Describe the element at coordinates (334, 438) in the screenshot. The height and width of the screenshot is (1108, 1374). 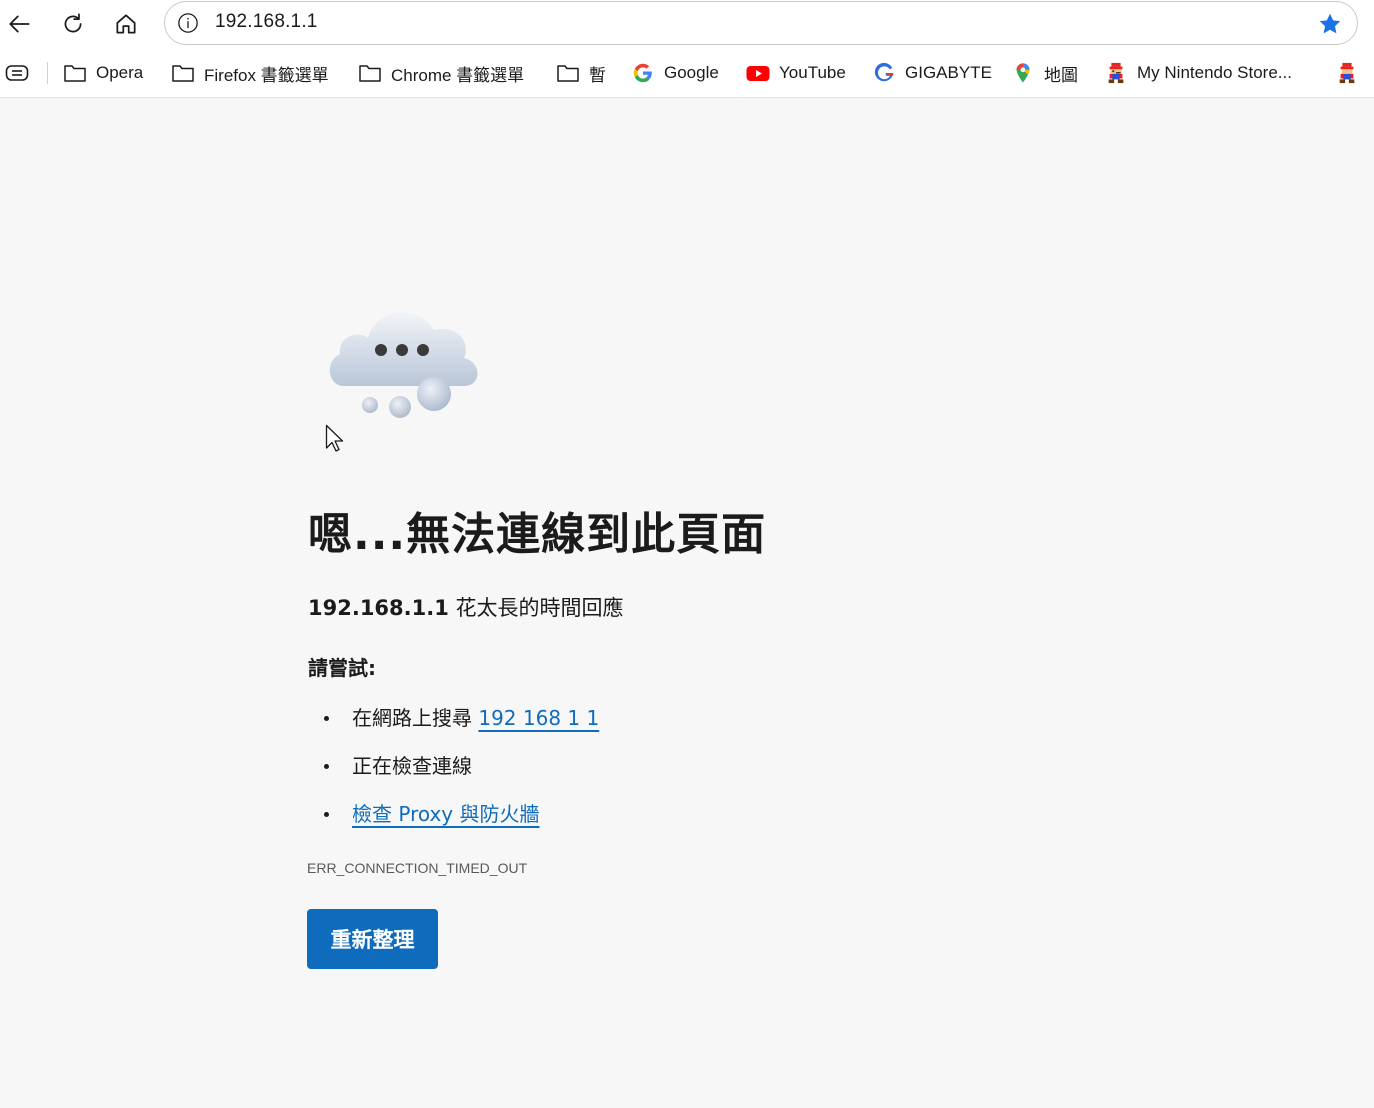
I see `mouse-cursor-icon` at that location.